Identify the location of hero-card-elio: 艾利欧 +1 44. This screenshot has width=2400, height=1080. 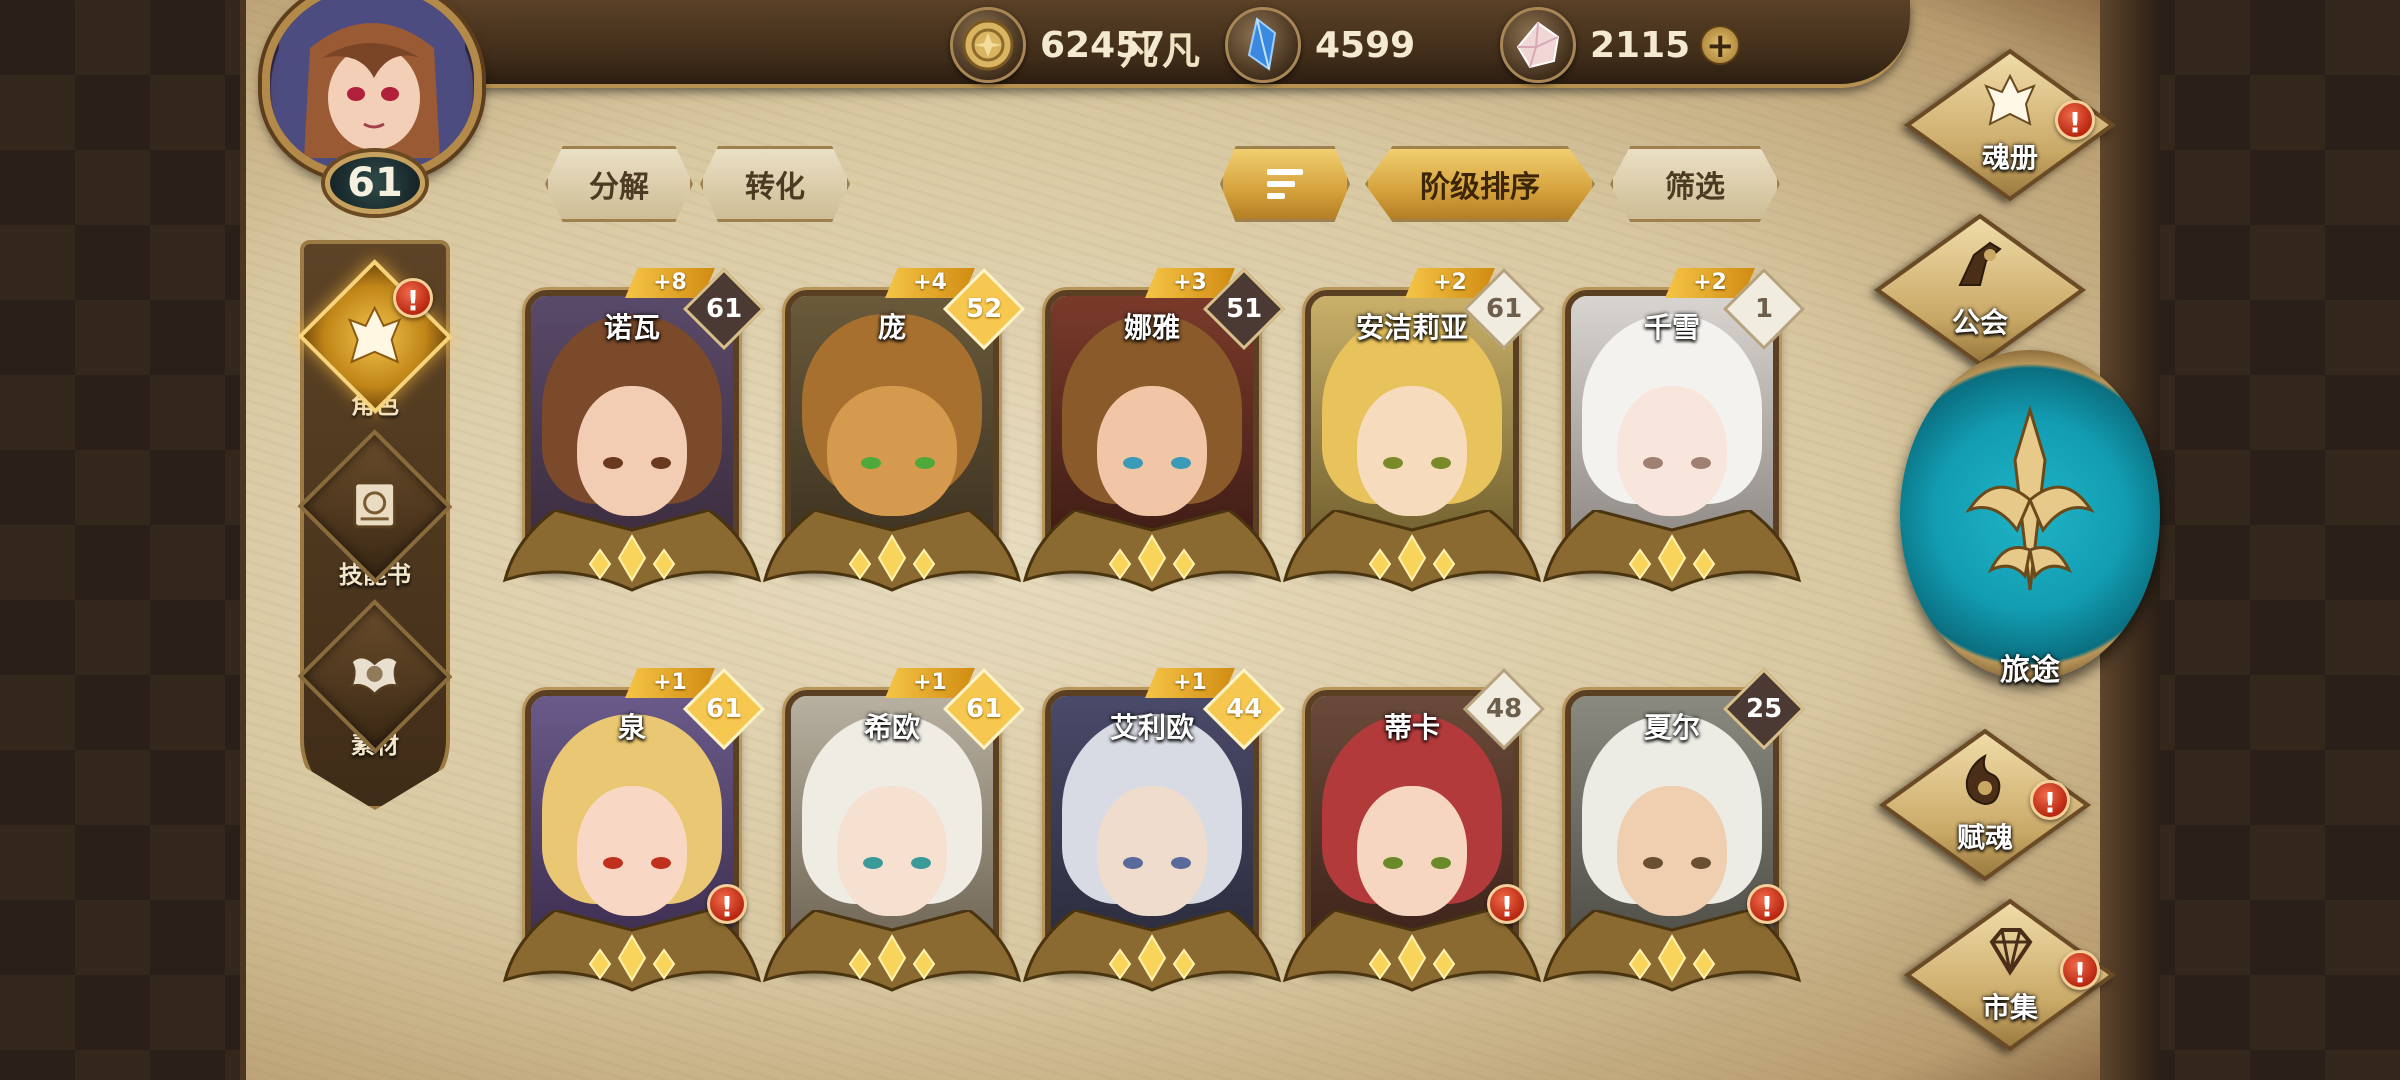
(1154, 829).